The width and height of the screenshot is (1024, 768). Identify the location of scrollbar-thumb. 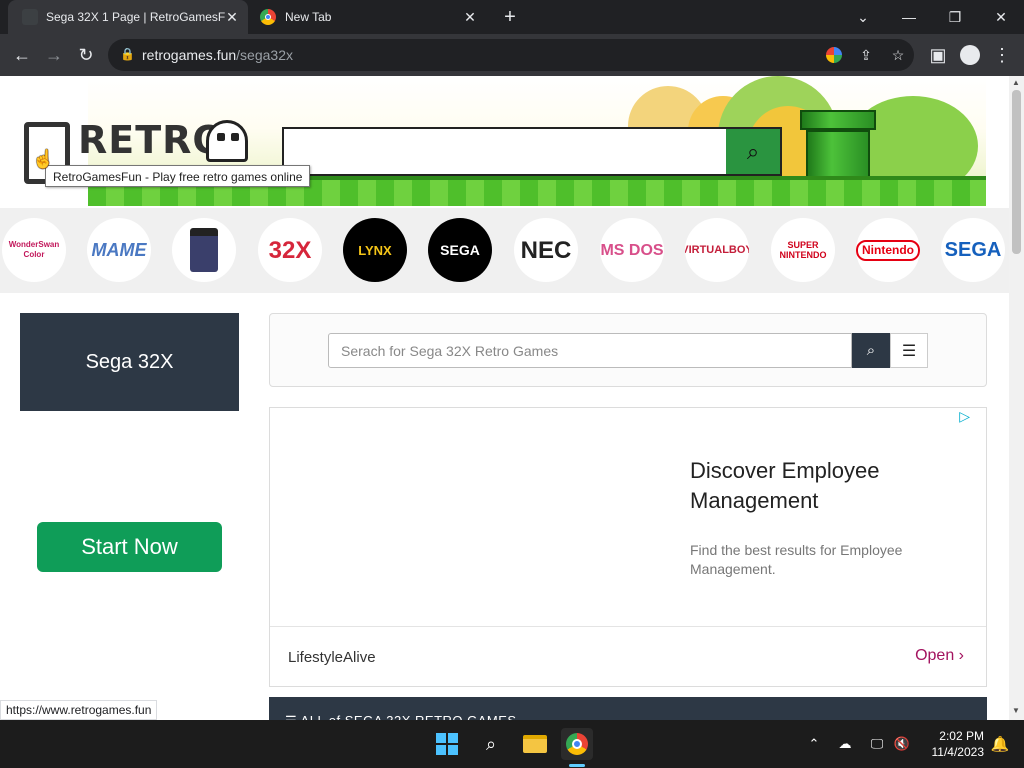
(1016, 172).